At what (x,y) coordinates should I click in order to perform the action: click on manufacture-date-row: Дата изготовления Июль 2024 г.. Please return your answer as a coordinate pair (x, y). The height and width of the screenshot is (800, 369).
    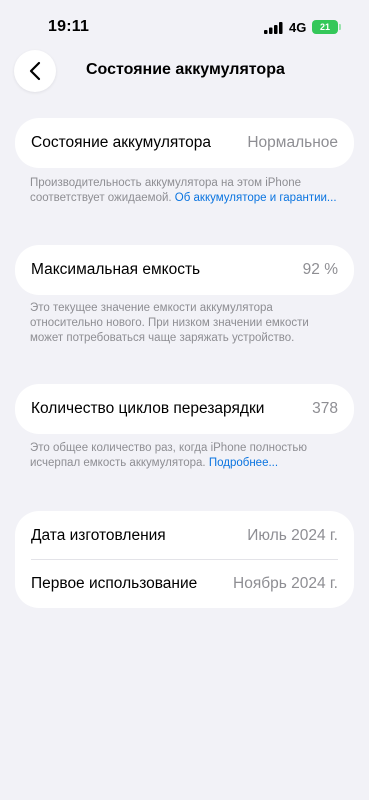
    Looking at the image, I should click on (184, 535).